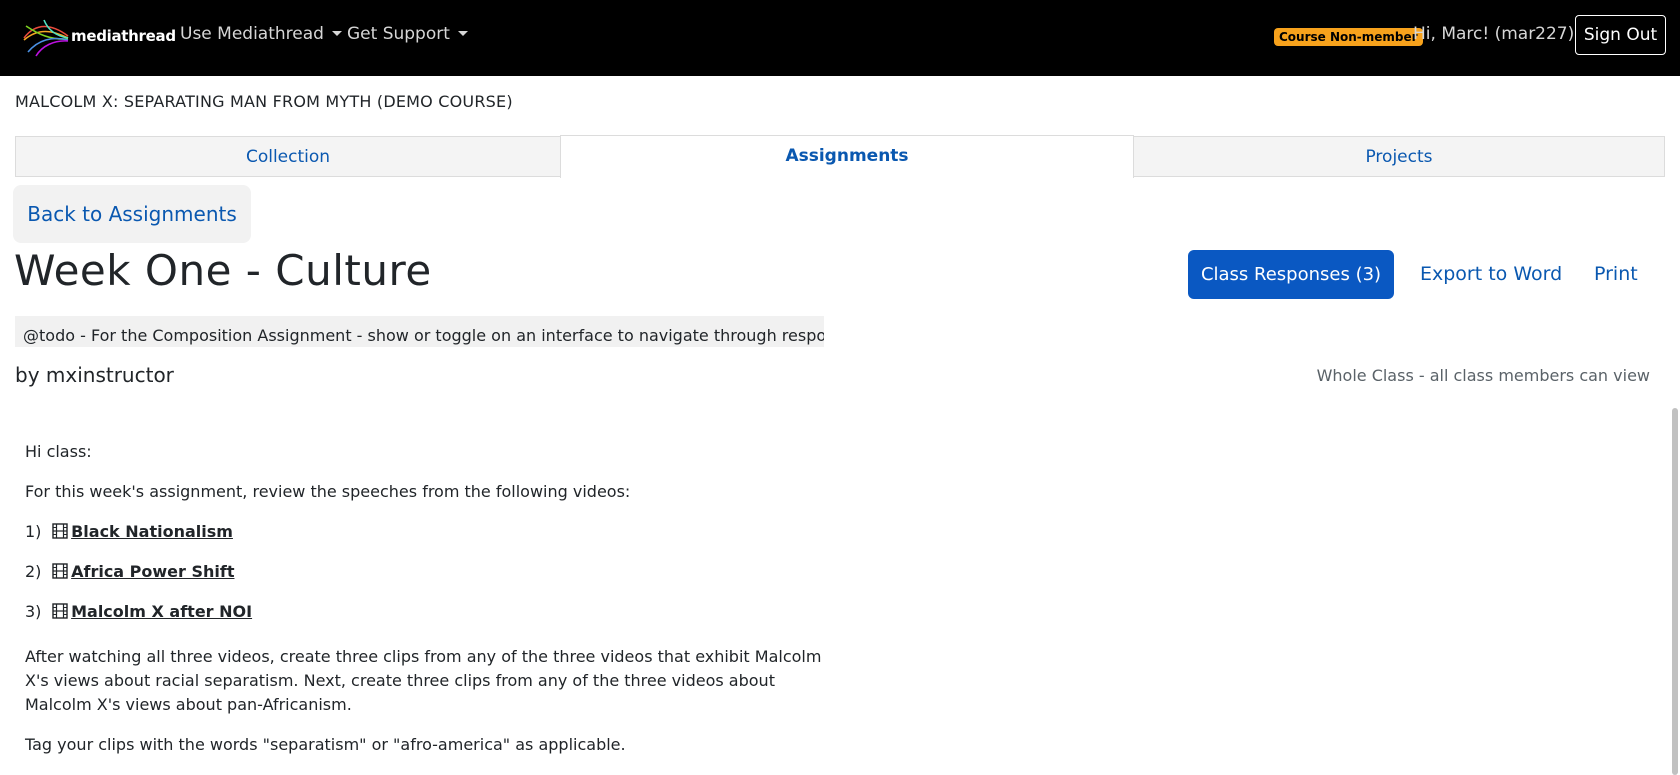  Describe the element at coordinates (33, 531) in the screenshot. I see `item-number: 1)` at that location.